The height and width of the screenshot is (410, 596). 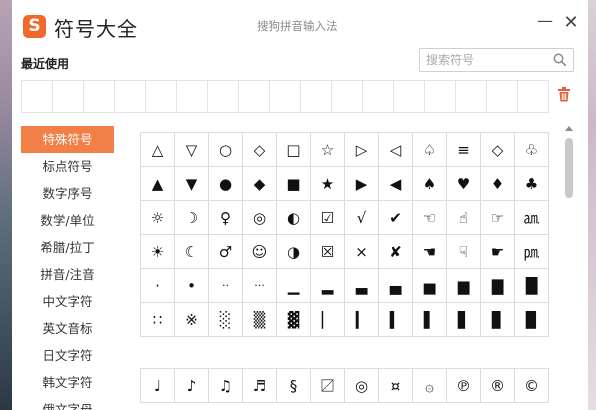 I want to click on symbol-cell: ◆, so click(x=260, y=184).